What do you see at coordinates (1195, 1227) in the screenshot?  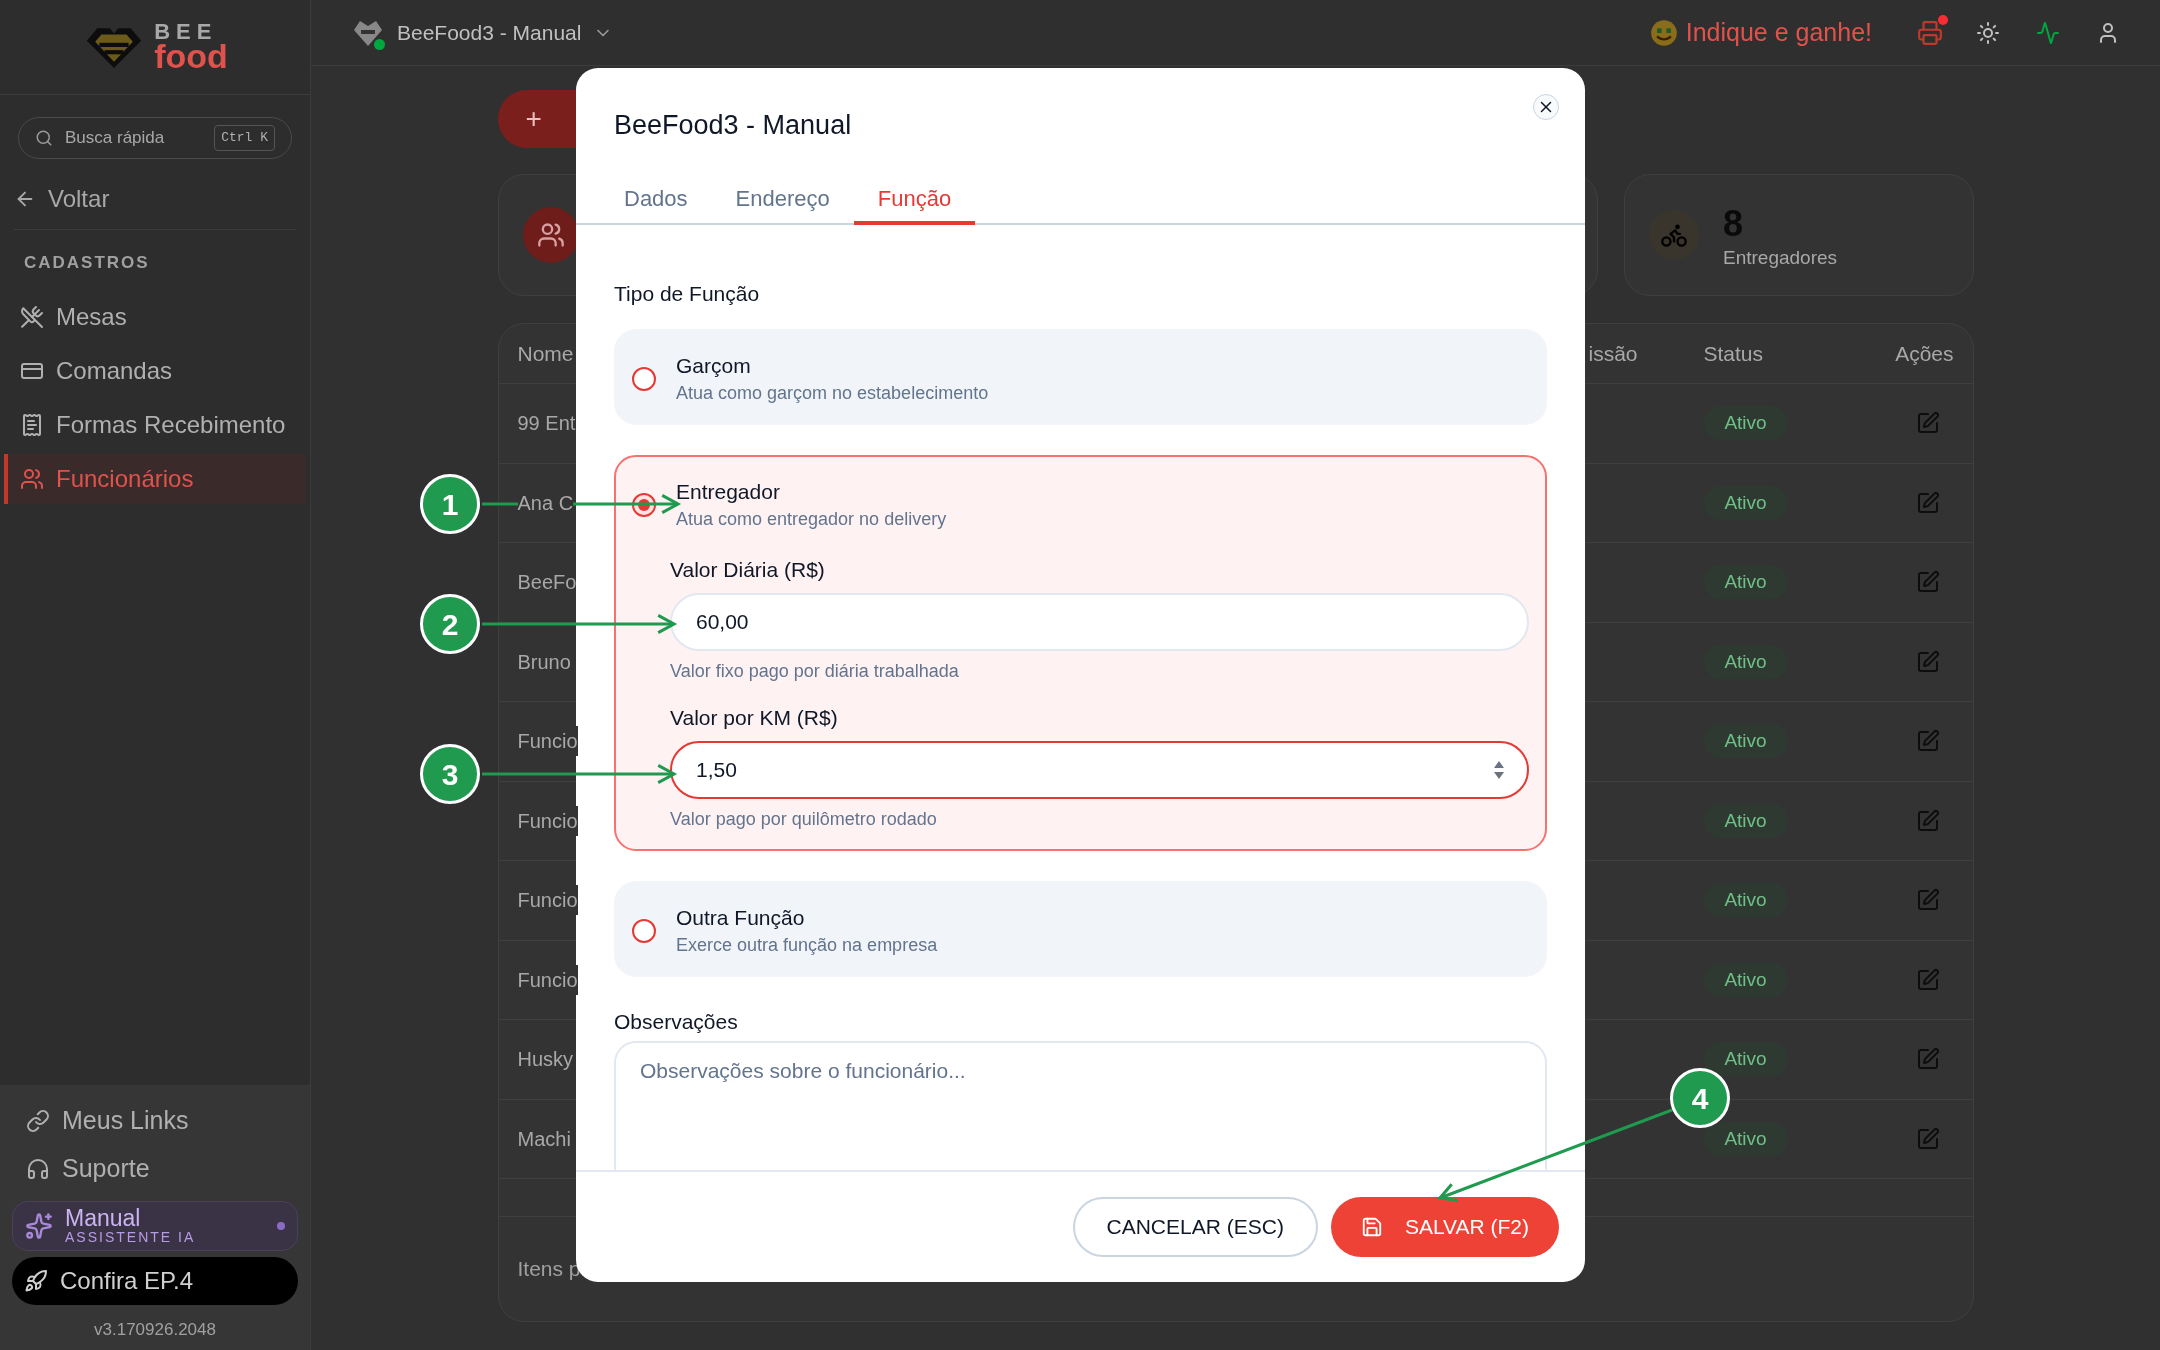 I see `cancel-button: CANCELAR (ESC)` at bounding box center [1195, 1227].